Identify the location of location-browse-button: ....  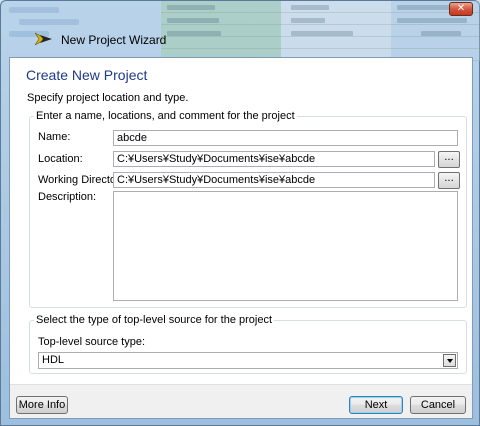
(449, 159).